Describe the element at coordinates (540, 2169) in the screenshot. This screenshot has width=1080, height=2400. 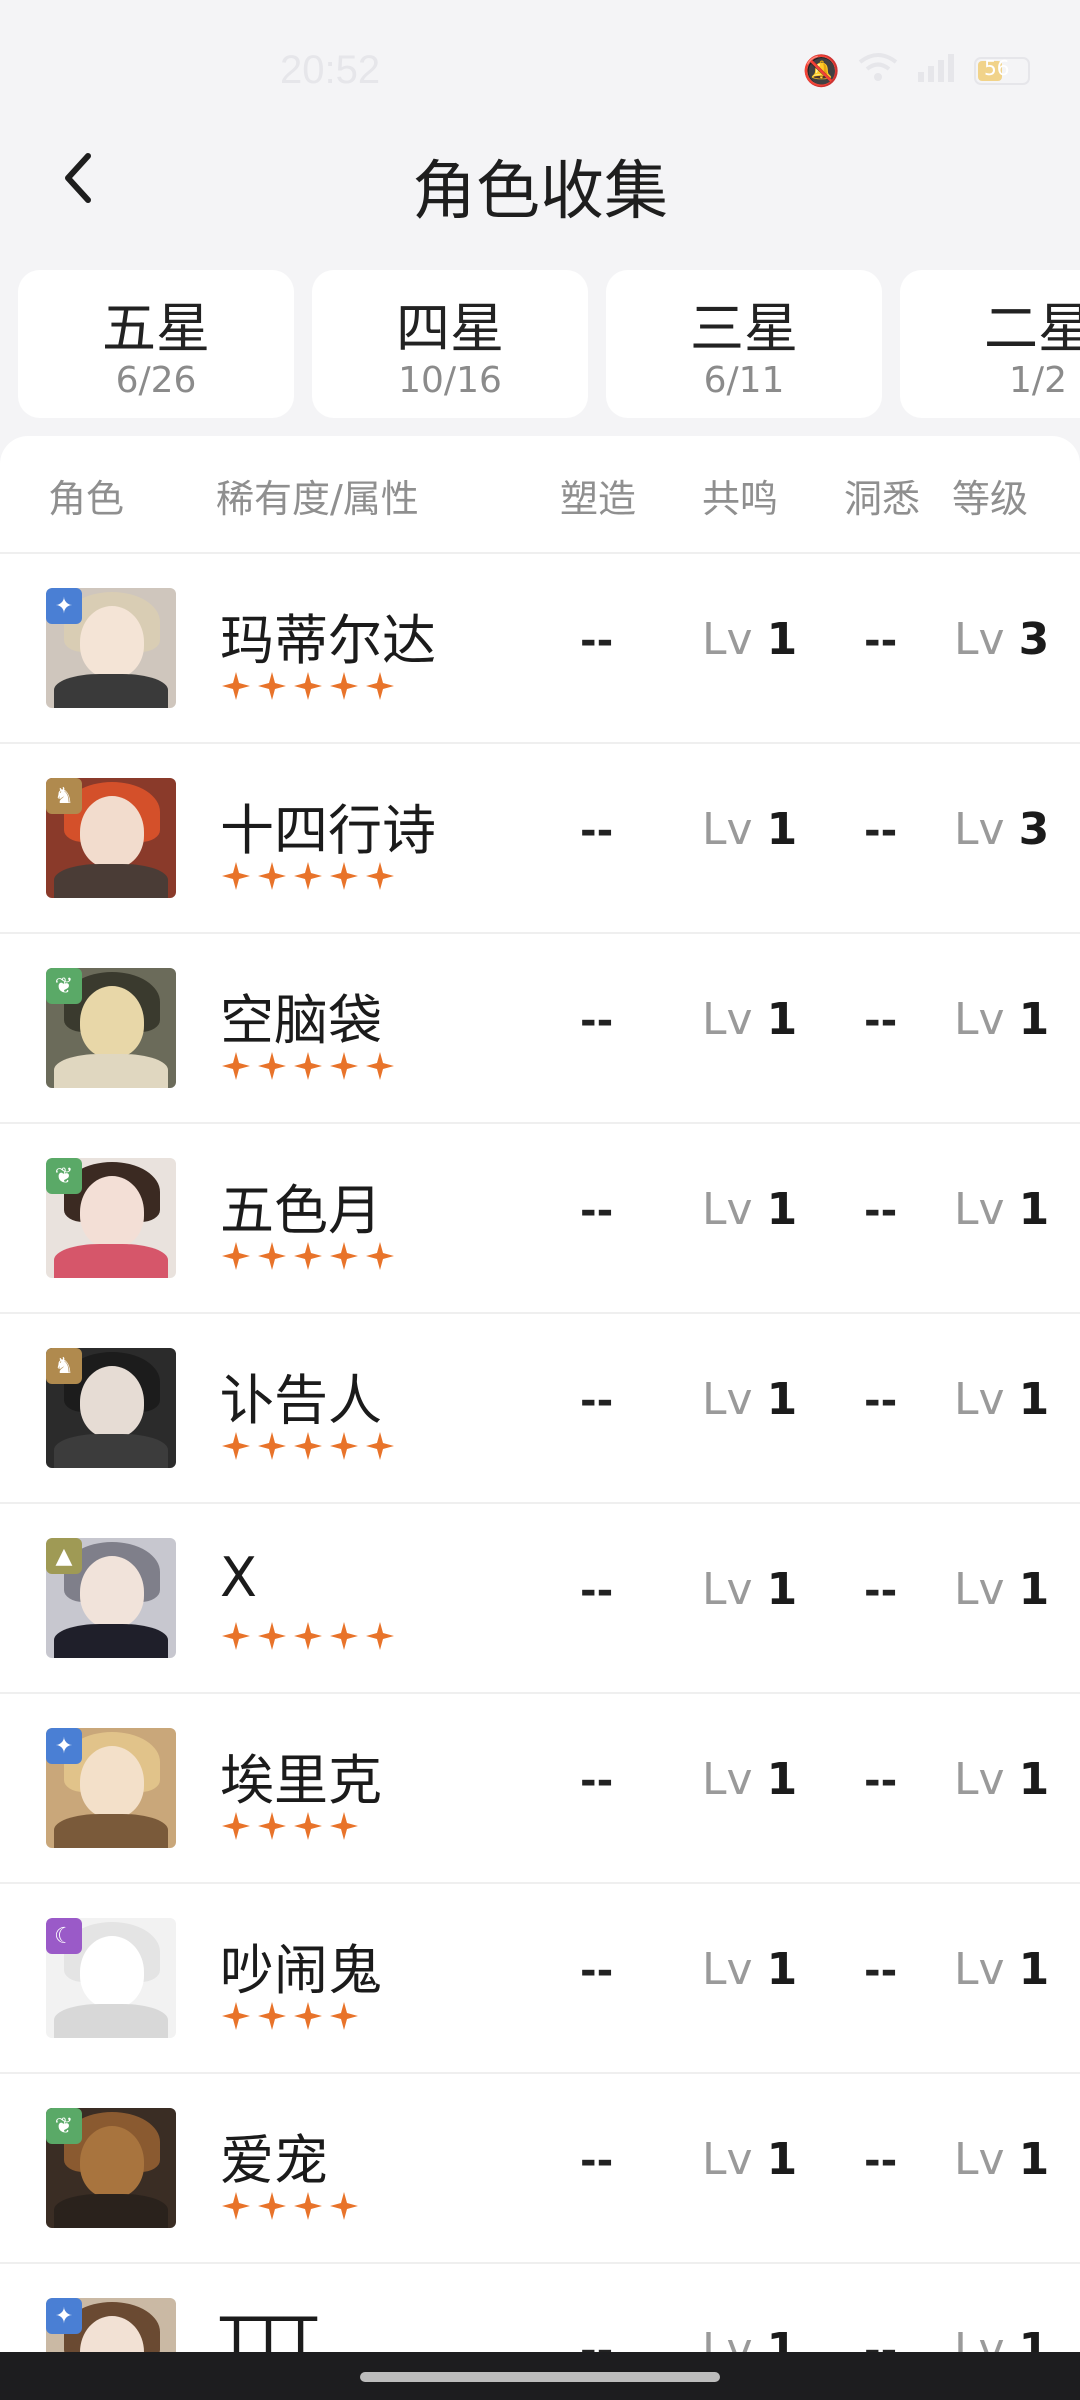
I see `table-row: ❦ 爱宠 -- Lv 1 -- Lv 1` at that location.